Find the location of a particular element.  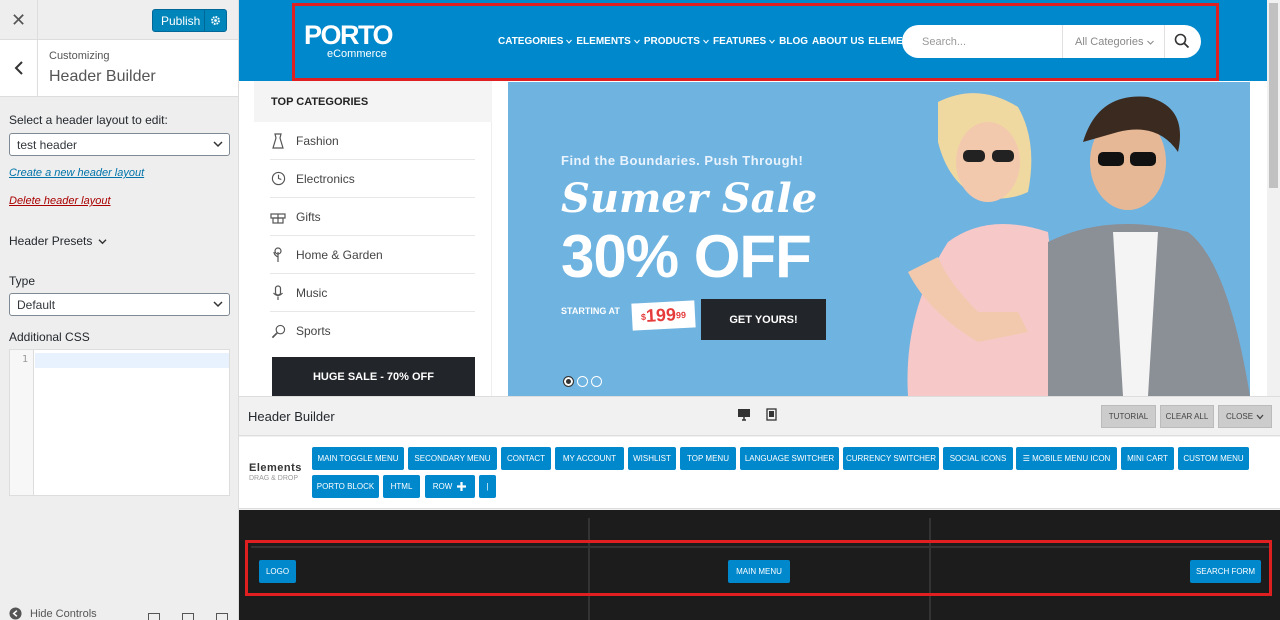

builder-device-switch is located at coordinates (757, 416).